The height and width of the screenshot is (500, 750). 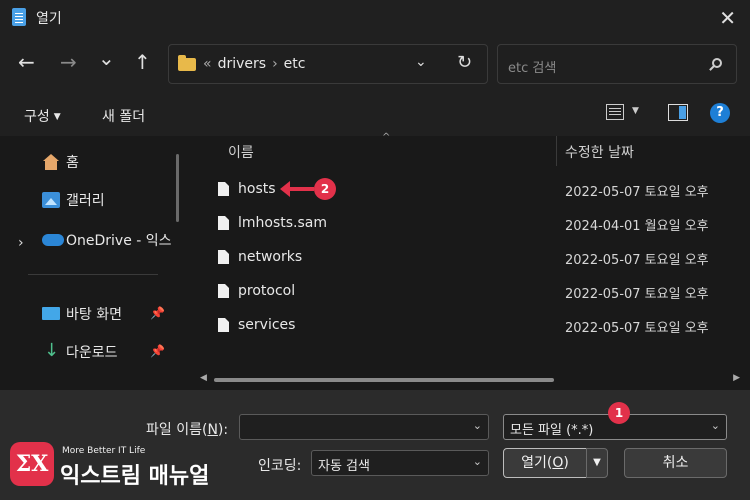 I want to click on encoding-value: 자동 검색, so click(x=344, y=466).